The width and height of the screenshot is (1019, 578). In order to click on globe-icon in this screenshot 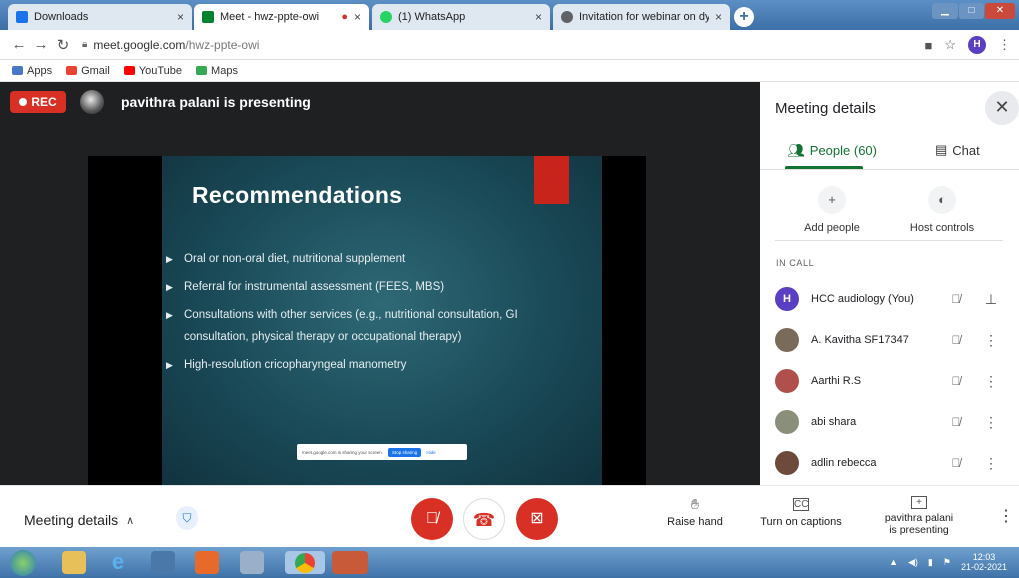, I will do `click(567, 17)`.